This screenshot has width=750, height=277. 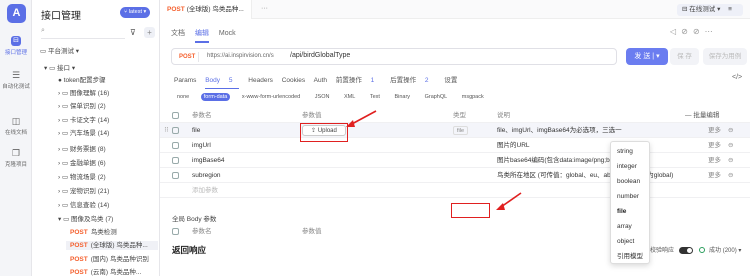 What do you see at coordinates (461, 130) in the screenshot?
I see `type-select: file` at bounding box center [461, 130].